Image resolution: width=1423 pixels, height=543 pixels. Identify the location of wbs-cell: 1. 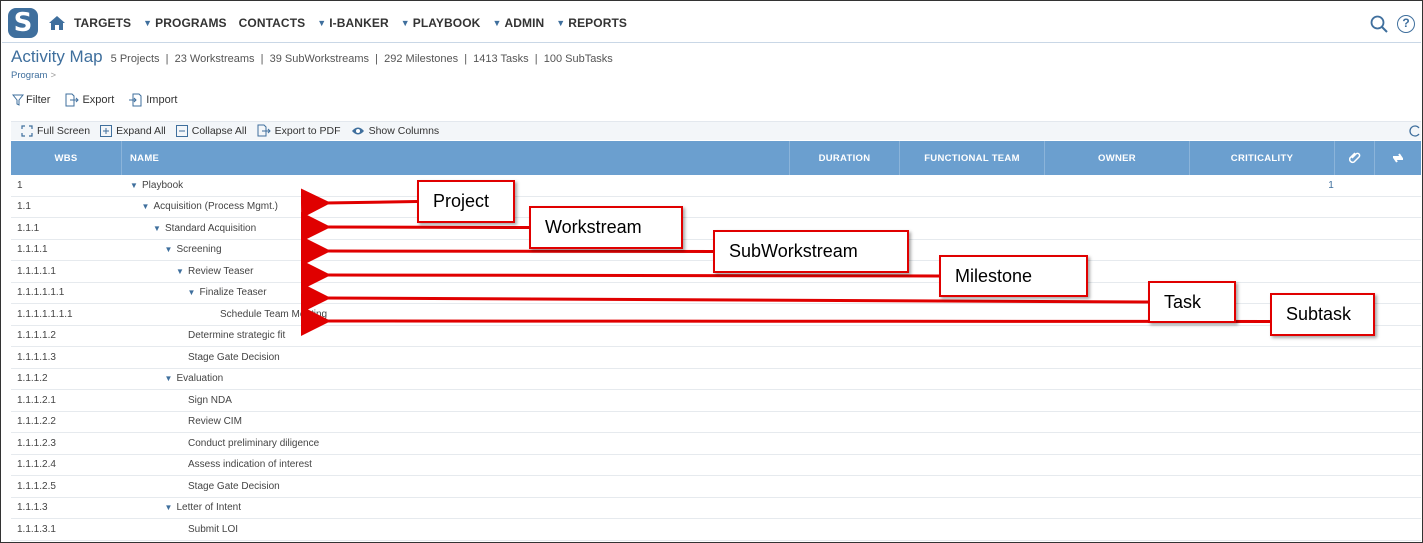
(20, 185).